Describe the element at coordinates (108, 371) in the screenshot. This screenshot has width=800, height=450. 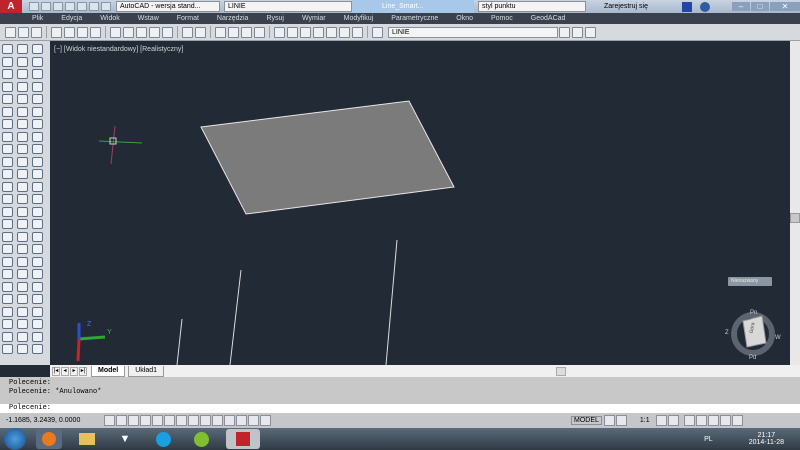
I see `tab-model: Model` at that location.